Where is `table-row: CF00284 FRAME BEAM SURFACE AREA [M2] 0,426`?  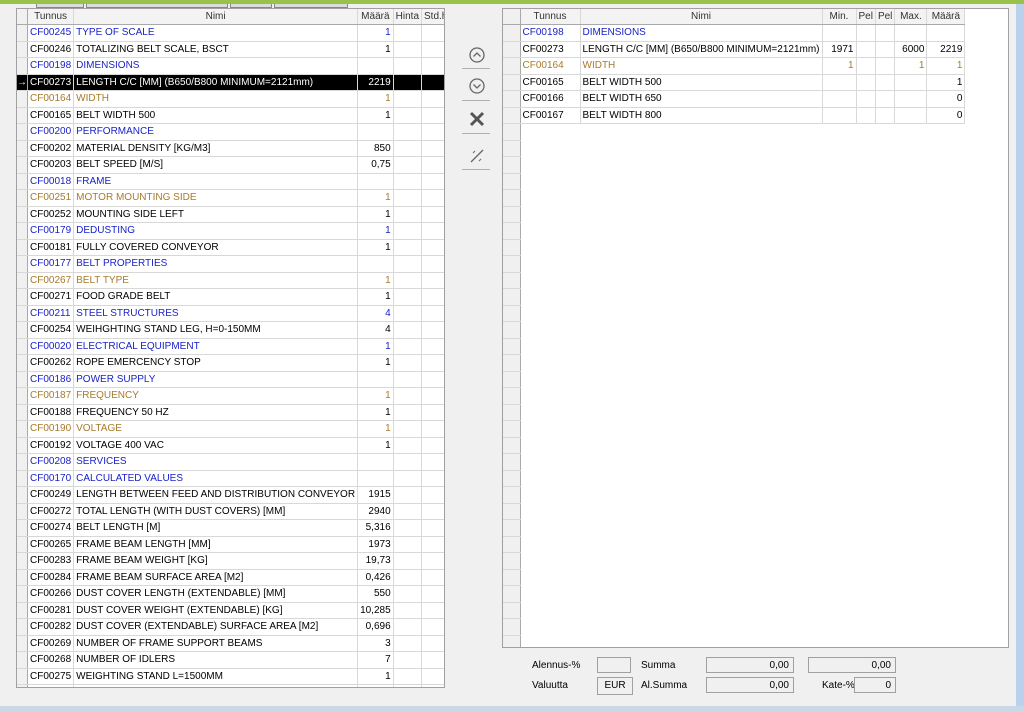
table-row: CF00284 FRAME BEAM SURFACE AREA [M2] 0,426 is located at coordinates (230, 577).